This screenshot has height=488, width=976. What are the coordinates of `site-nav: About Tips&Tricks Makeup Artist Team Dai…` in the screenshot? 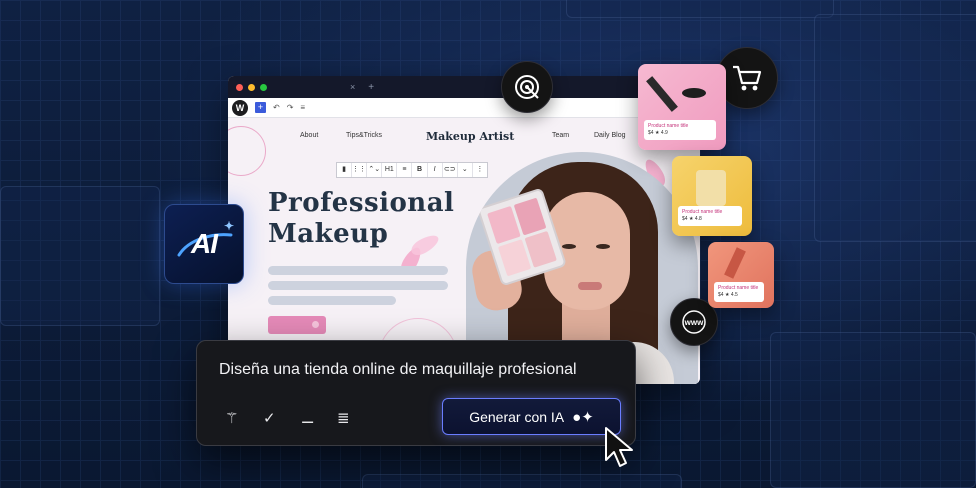 It's located at (464, 138).